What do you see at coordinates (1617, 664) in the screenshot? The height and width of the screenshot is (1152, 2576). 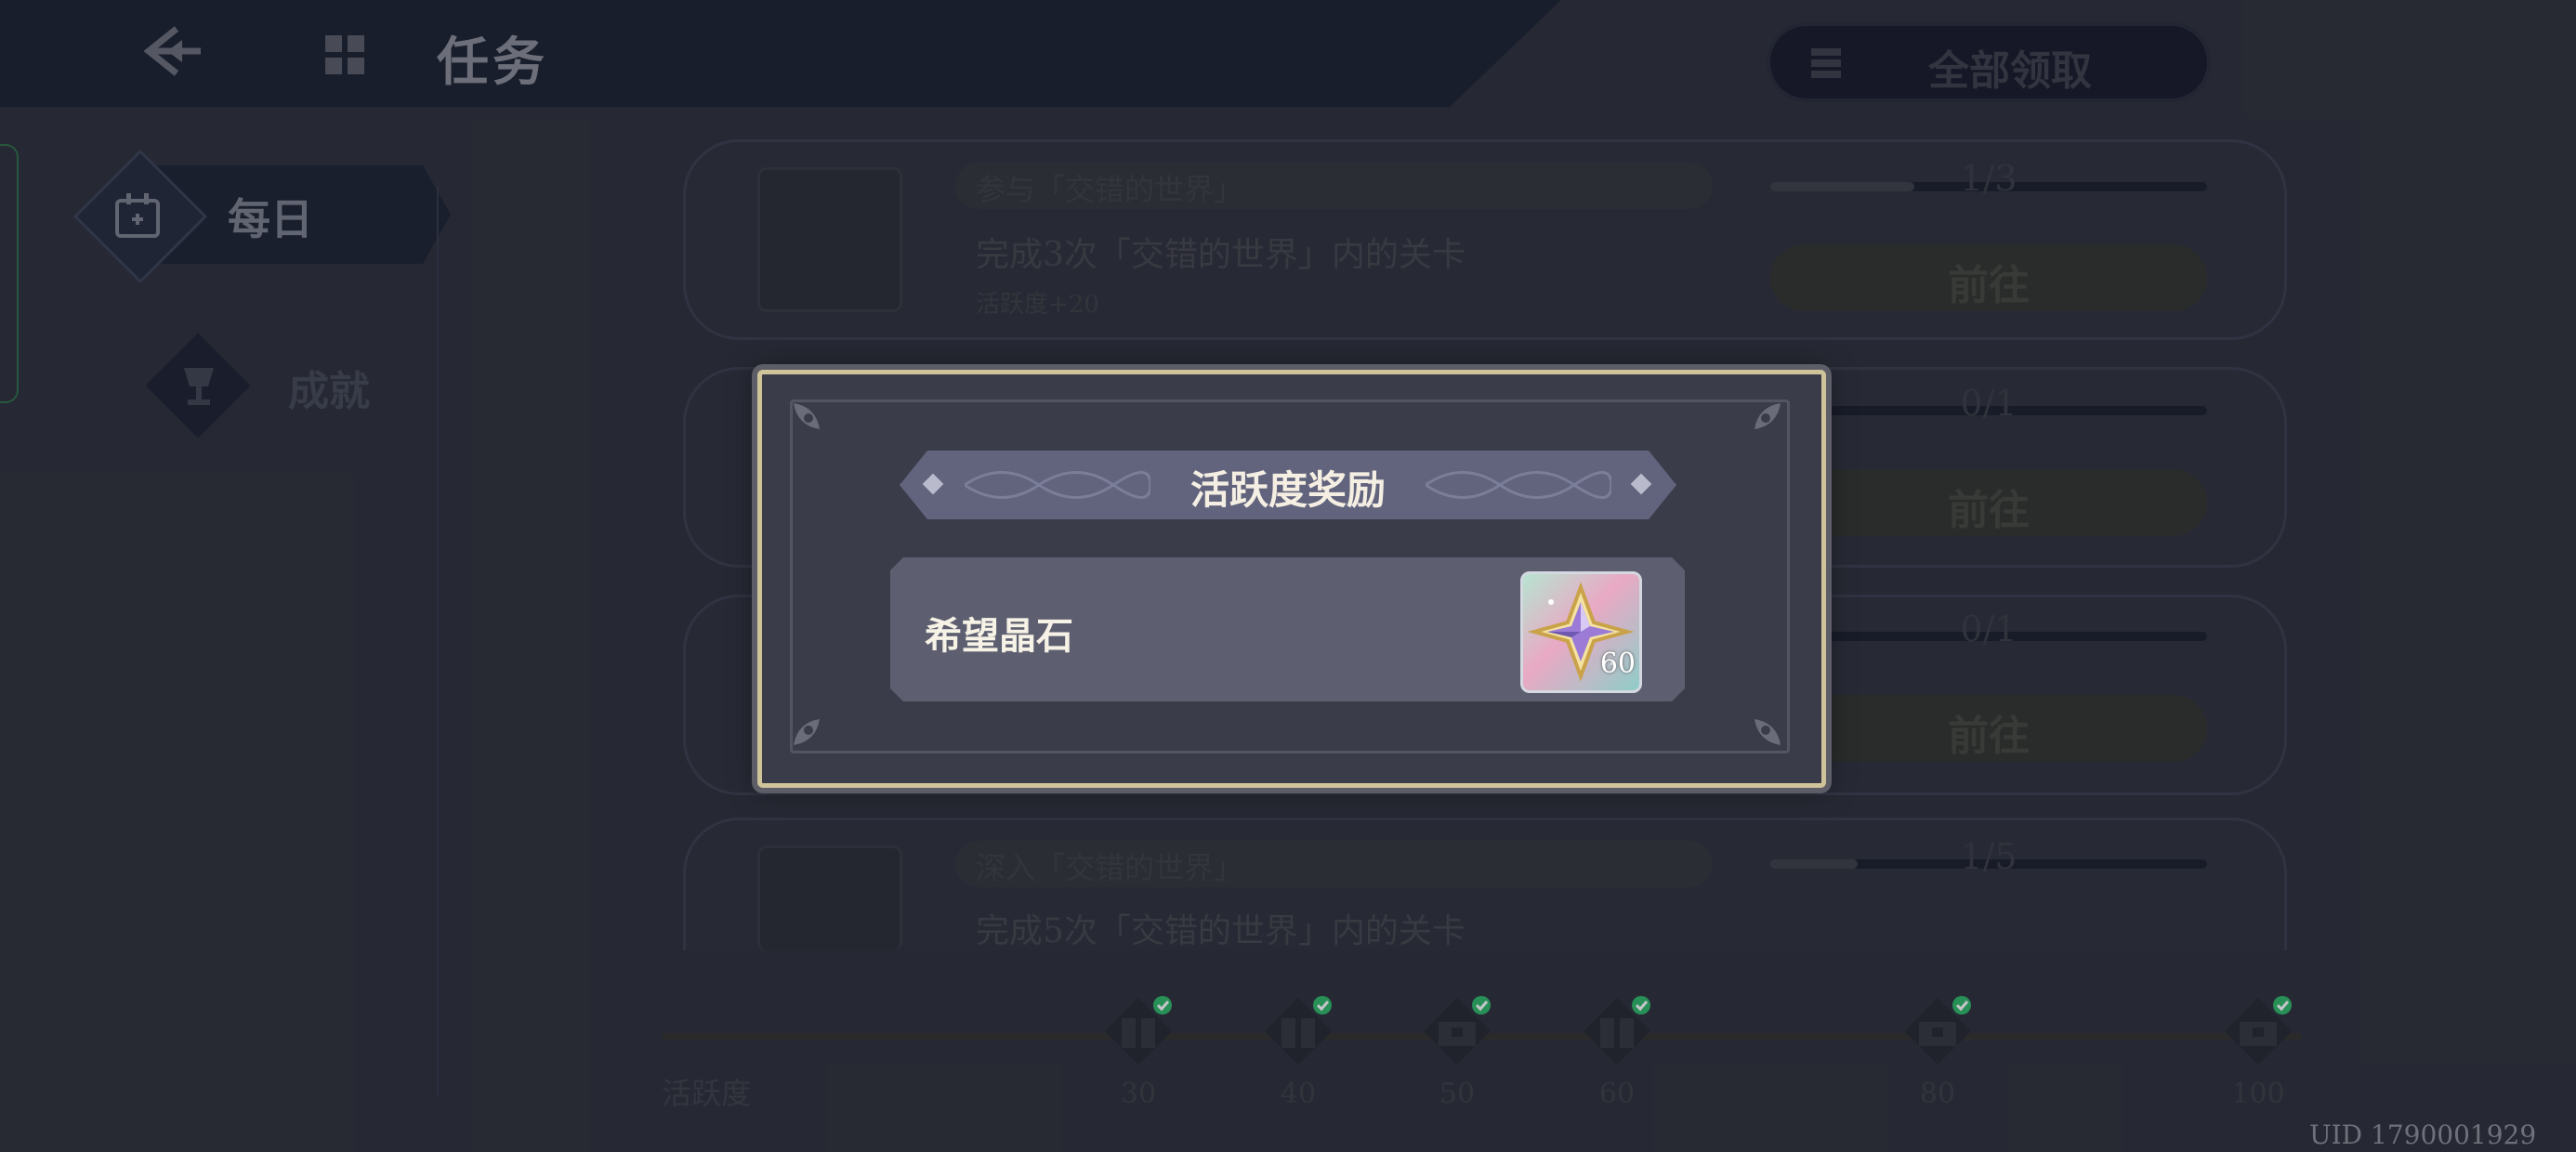 I see `reward-quantity: 60` at bounding box center [1617, 664].